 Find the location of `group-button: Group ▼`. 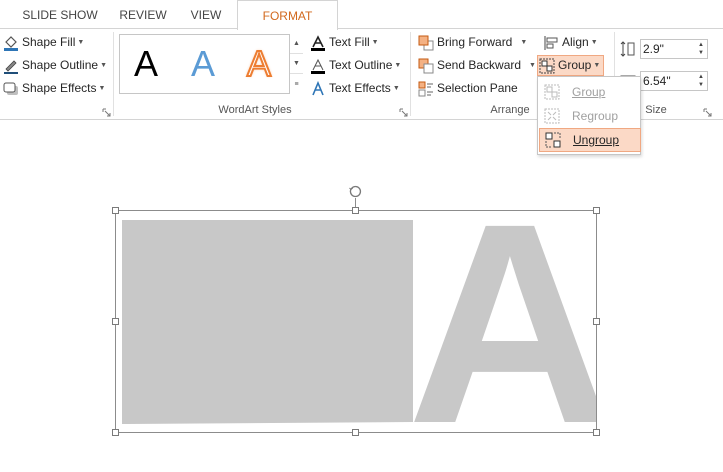

group-button: Group ▼ is located at coordinates (571, 65).